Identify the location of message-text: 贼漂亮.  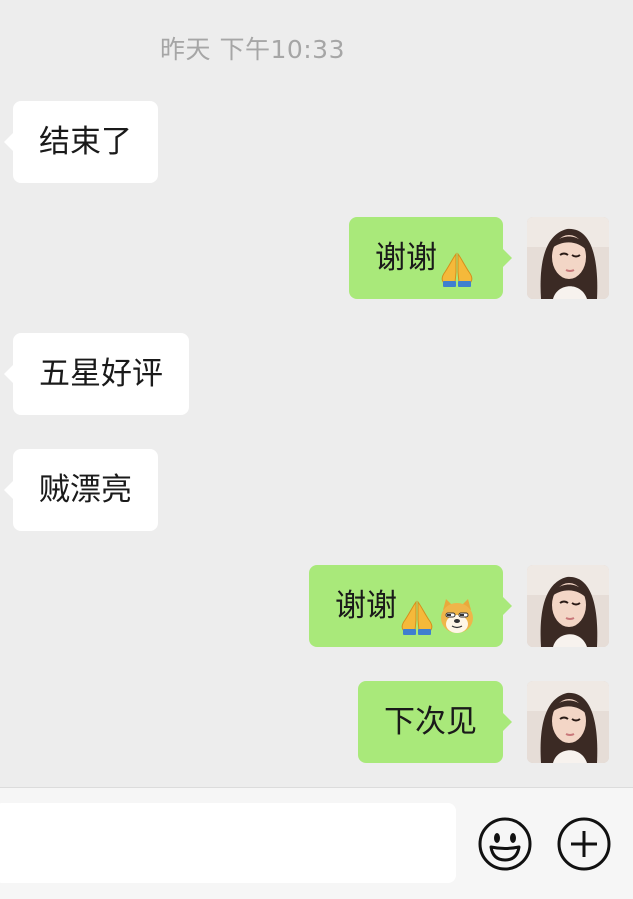
(85, 490).